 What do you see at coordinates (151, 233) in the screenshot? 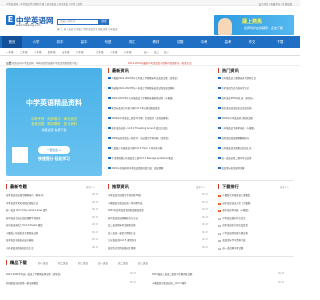
I see `list-item: 高三英语一轮复习资料汇总` at bounding box center [151, 233].